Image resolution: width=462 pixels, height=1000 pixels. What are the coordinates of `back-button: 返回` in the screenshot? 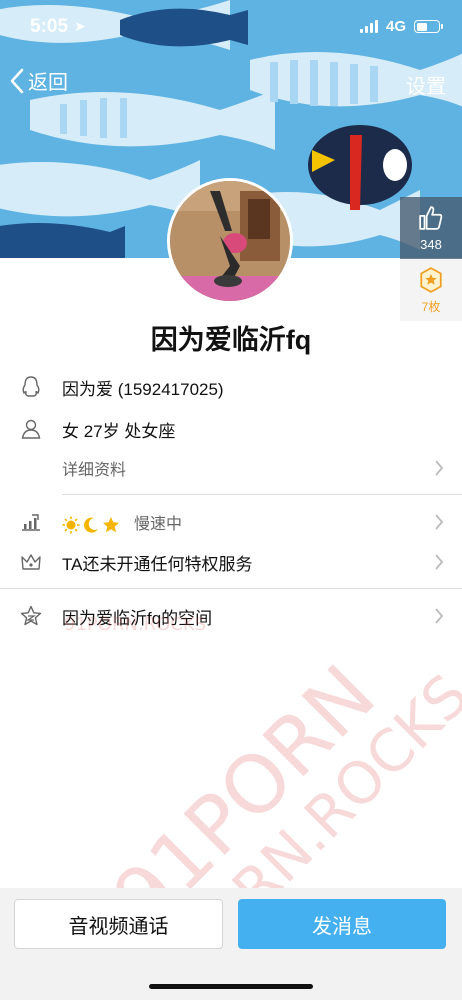 It's located at (39, 80).